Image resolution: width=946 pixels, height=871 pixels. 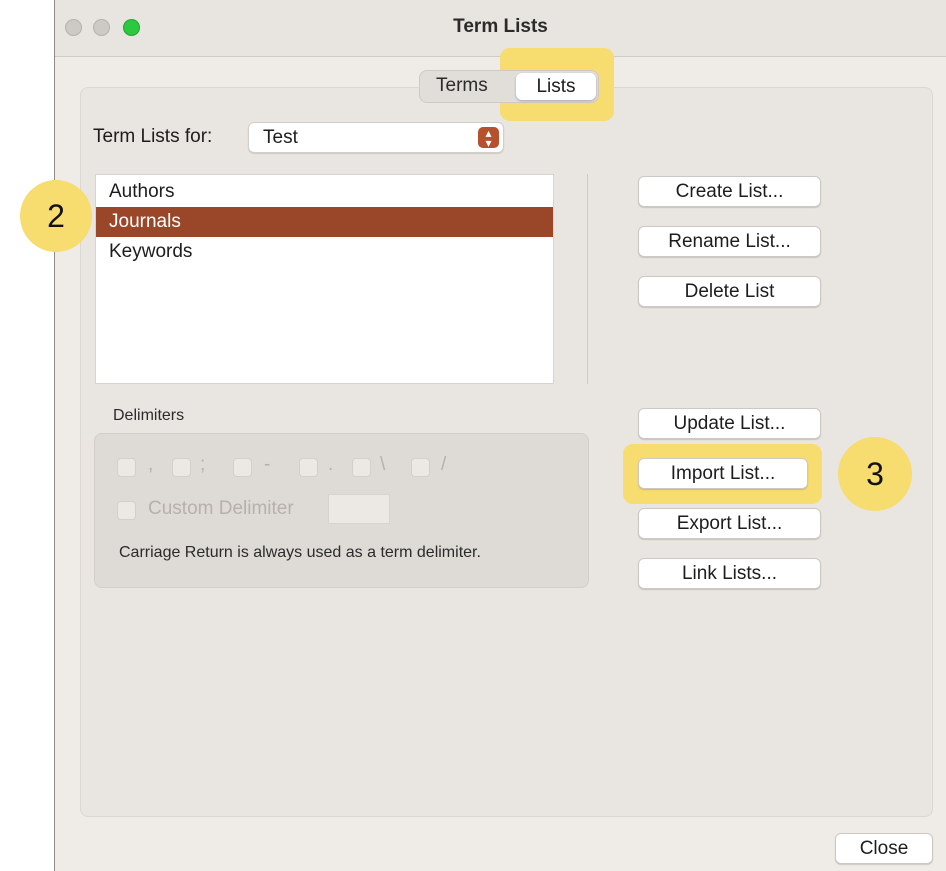 I want to click on delete-list-button: Delete List, so click(x=729, y=291).